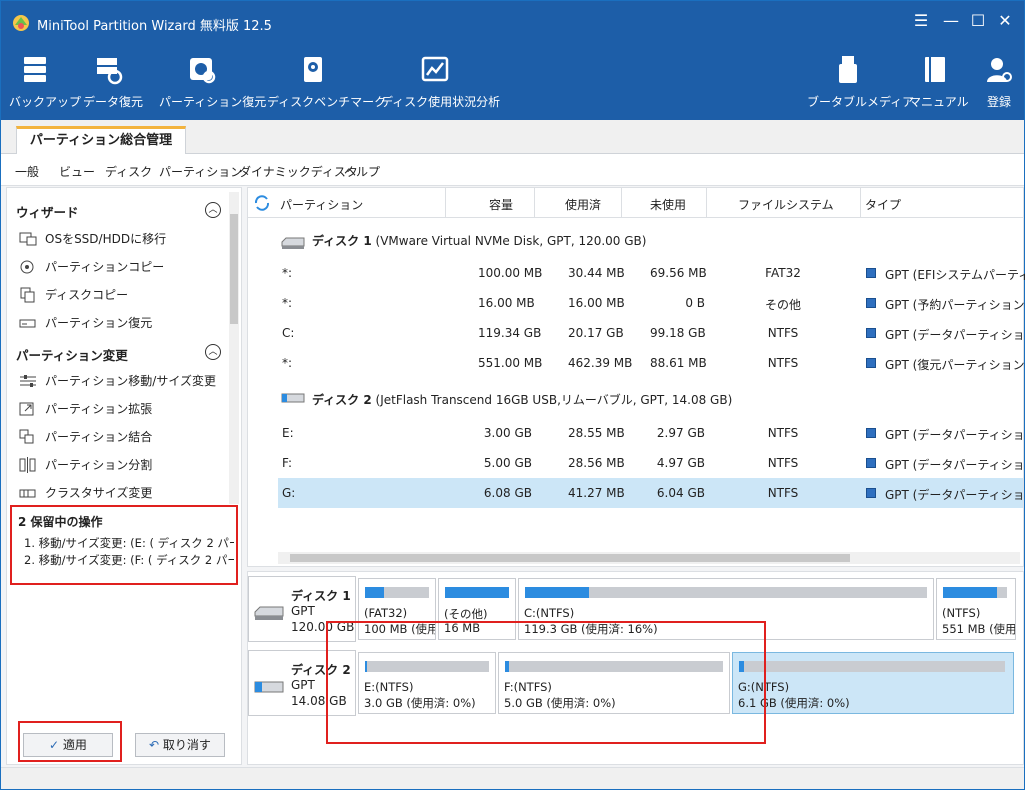 This screenshot has width=1025, height=790. Describe the element at coordinates (121, 240) in the screenshot. I see `sidebar-item-migrate-os: OSをSSD/HDDに移行` at that location.